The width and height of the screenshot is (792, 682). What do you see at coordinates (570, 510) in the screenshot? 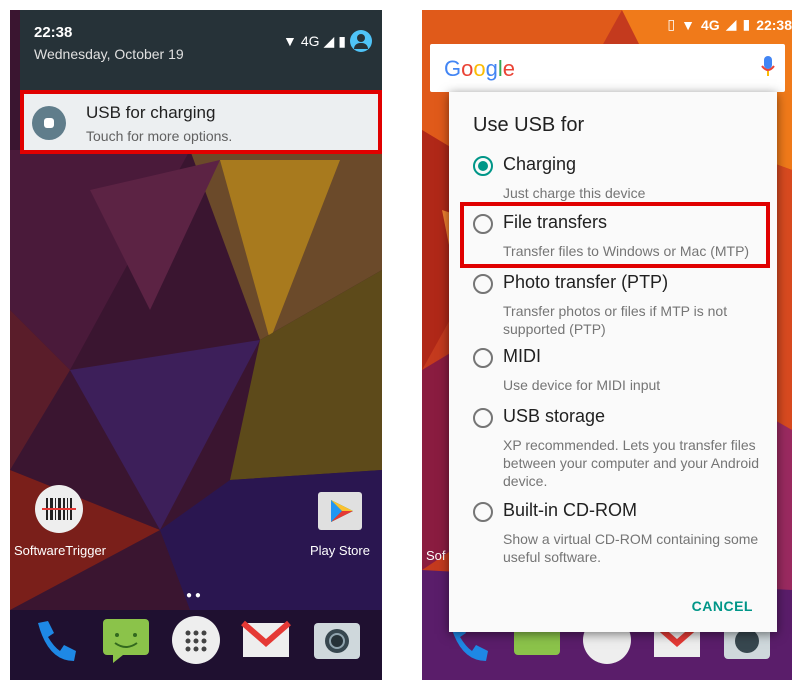
I see `option-label: Built-in CD-ROM` at bounding box center [570, 510].